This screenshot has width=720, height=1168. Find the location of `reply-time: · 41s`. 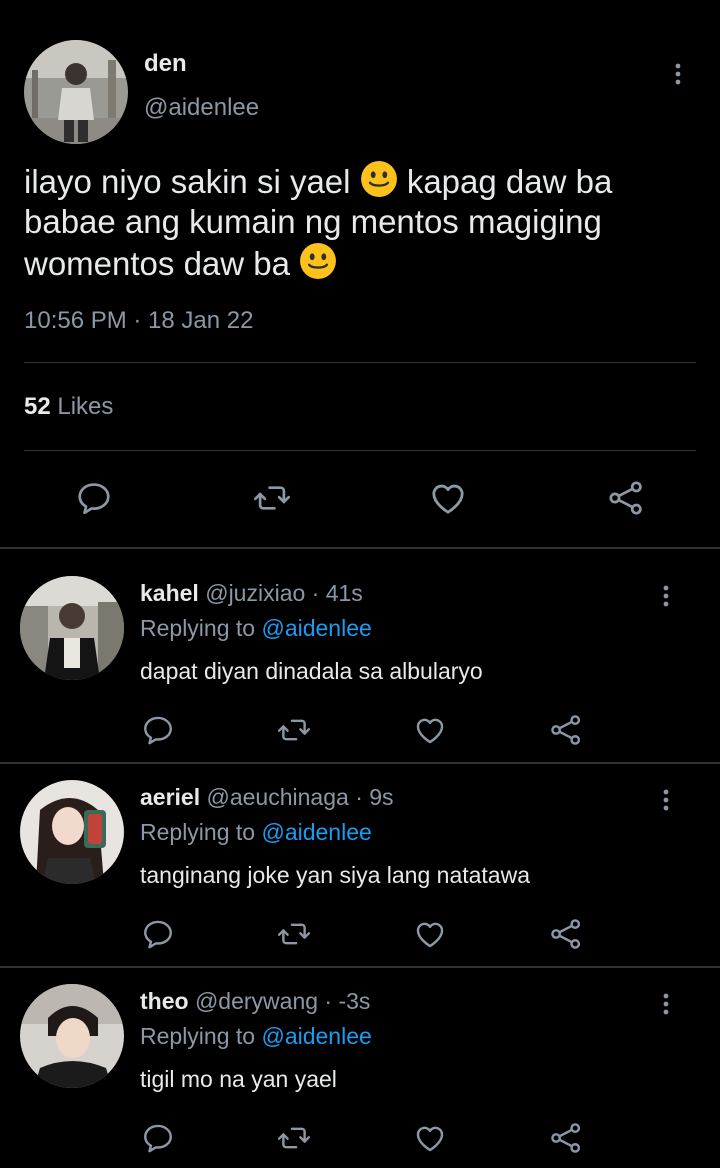

reply-time: · 41s is located at coordinates (337, 593).